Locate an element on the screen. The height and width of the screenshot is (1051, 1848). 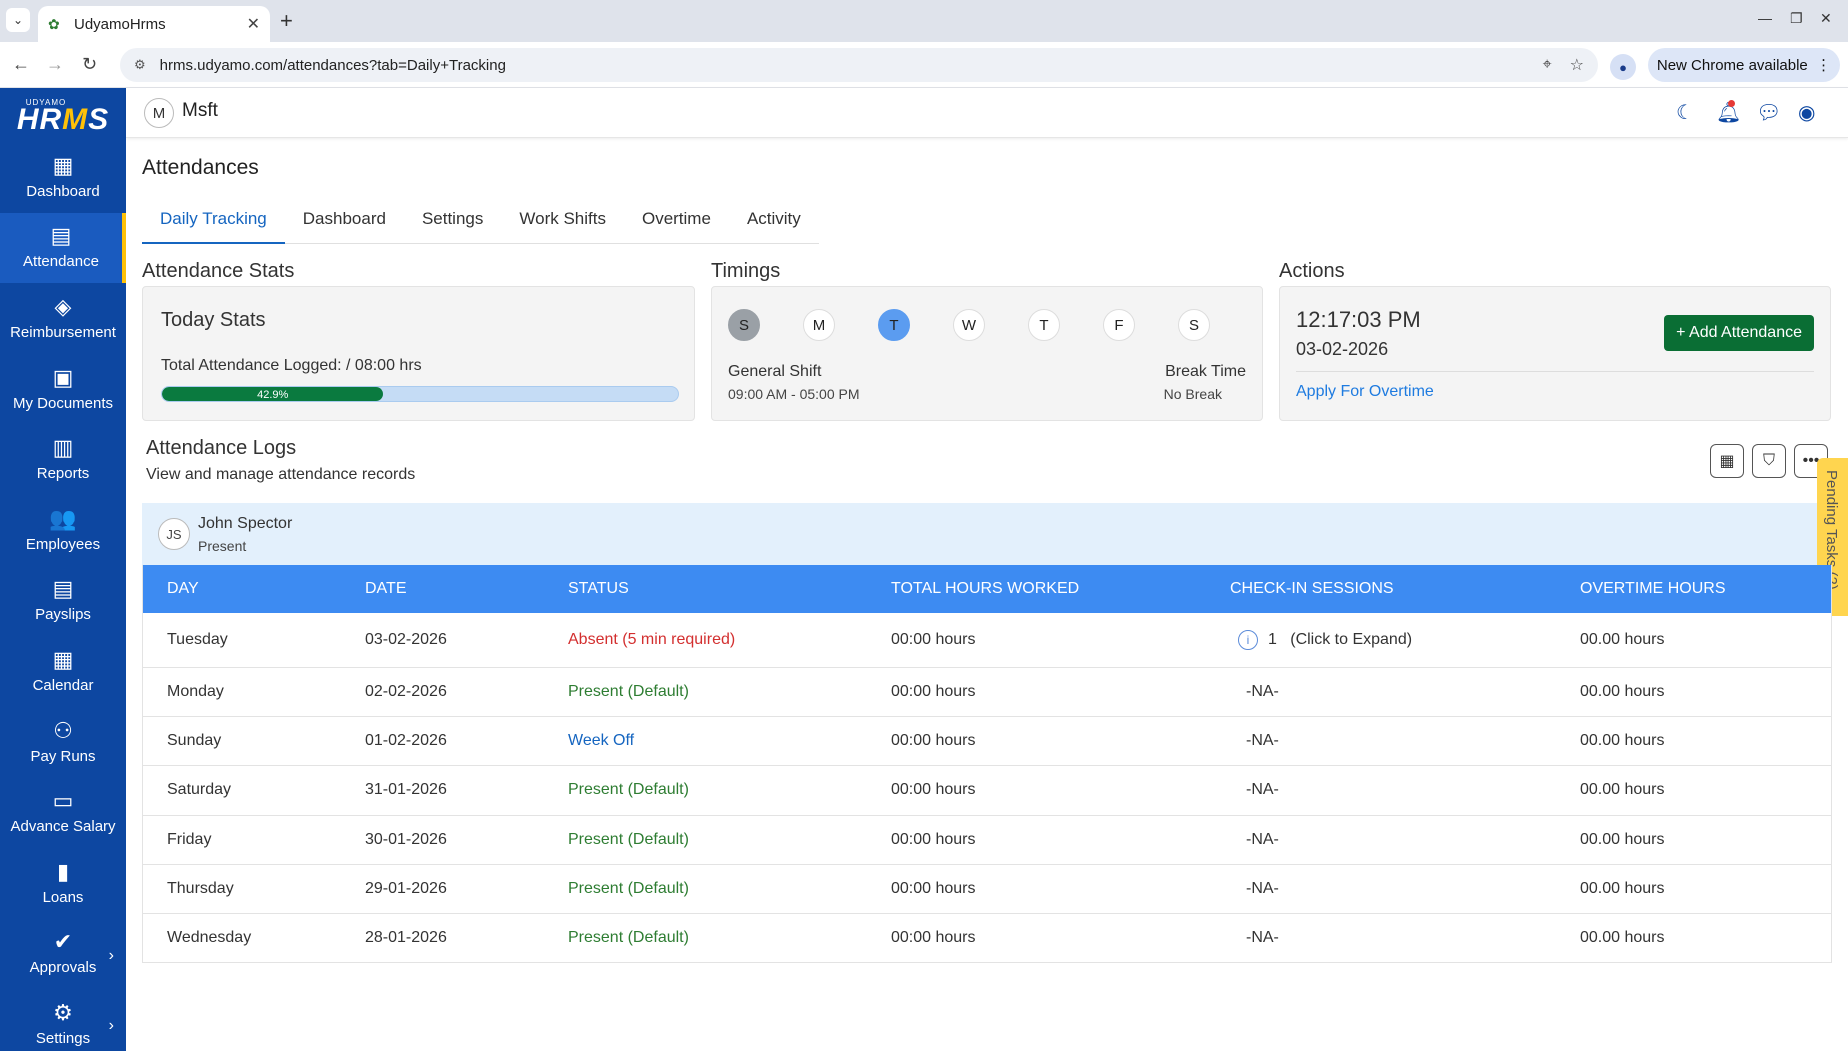
info-icon: i is located at coordinates (1248, 640).